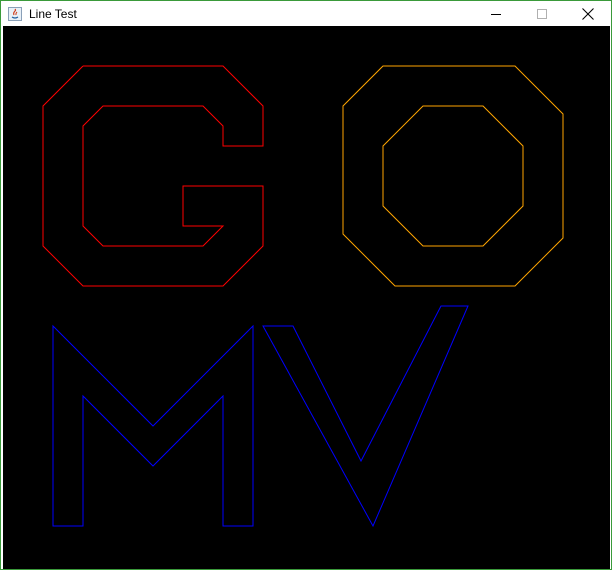  I want to click on letter-m-outline, so click(153, 425).